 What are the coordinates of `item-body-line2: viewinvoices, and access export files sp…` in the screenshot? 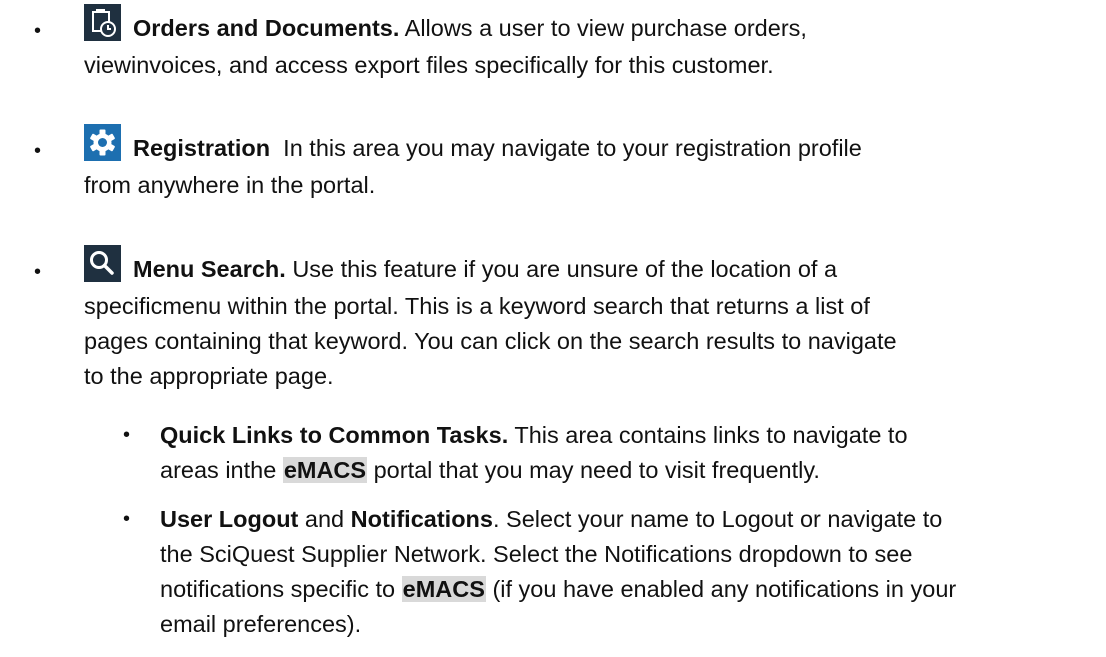 It's located at (429, 65).